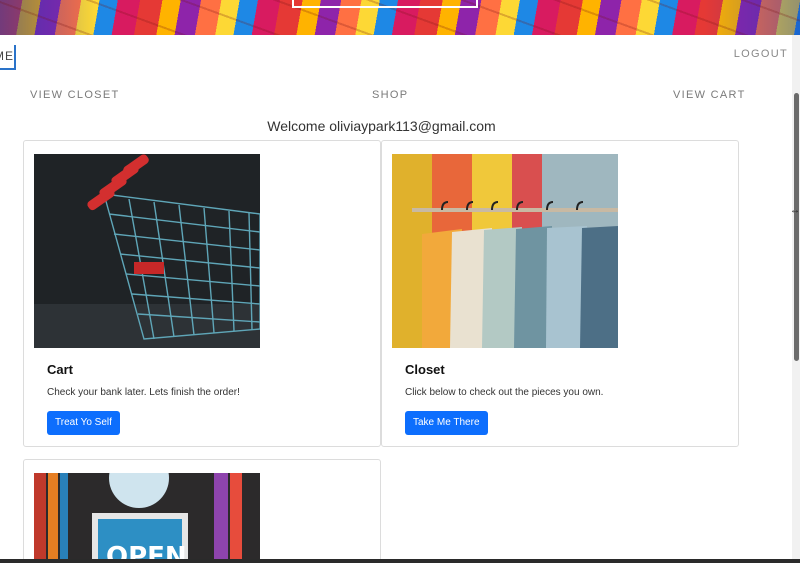  I want to click on clothes-rack-photo, so click(505, 251).